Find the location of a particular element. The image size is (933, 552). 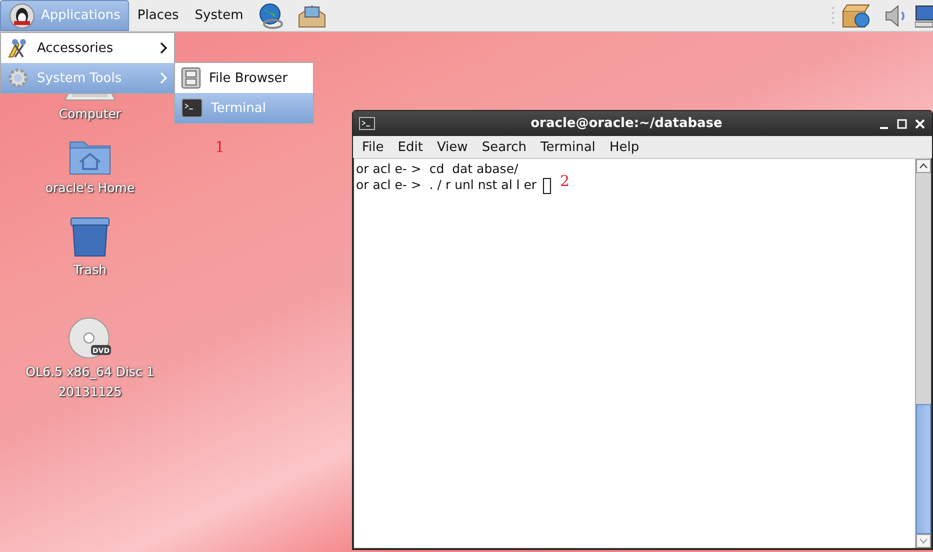

scrollbar is located at coordinates (923, 353).